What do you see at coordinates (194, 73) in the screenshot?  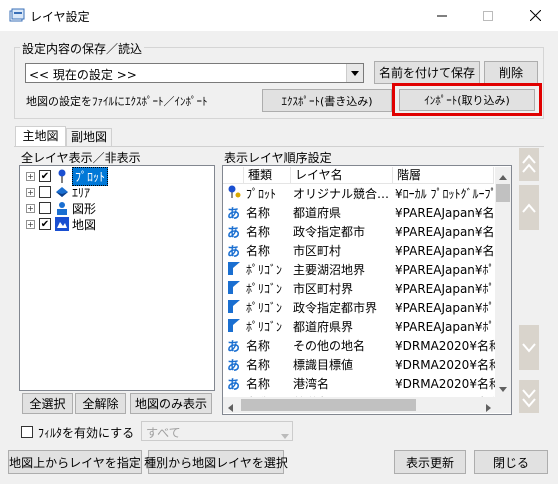 I see `preset-select: << 現在の設定 >>` at bounding box center [194, 73].